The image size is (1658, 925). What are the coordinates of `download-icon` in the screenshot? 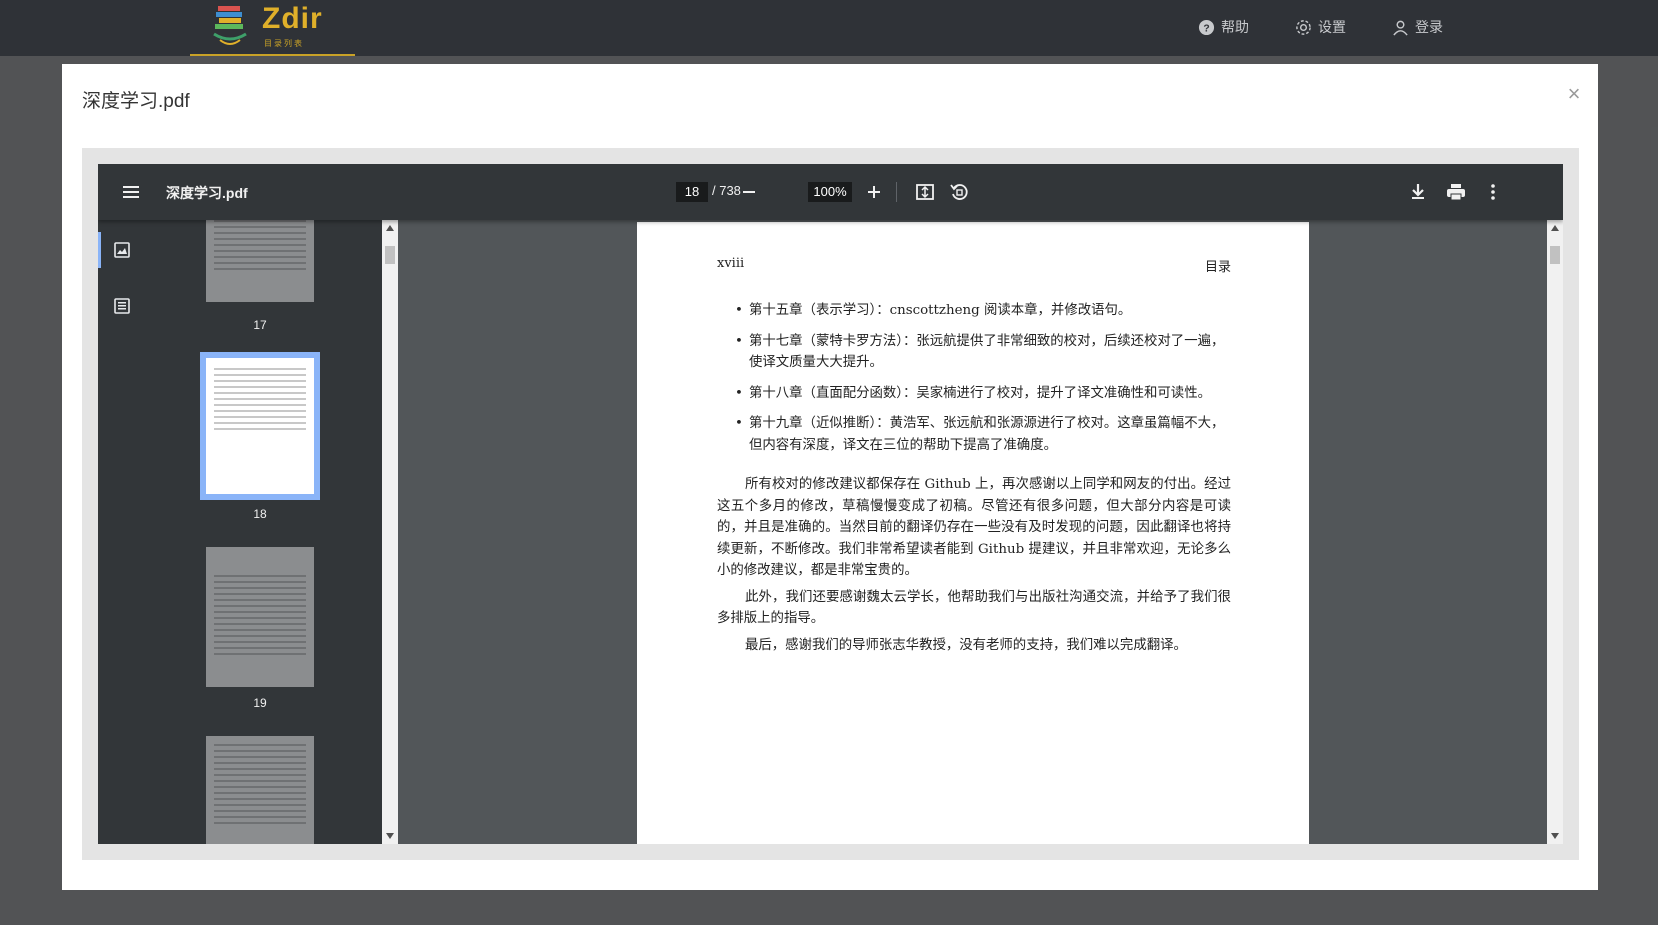 It's located at (1418, 192).